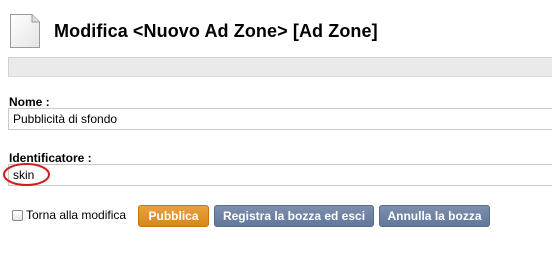 The width and height of the screenshot is (552, 253). What do you see at coordinates (29, 102) in the screenshot?
I see `name-label: Nome :` at bounding box center [29, 102].